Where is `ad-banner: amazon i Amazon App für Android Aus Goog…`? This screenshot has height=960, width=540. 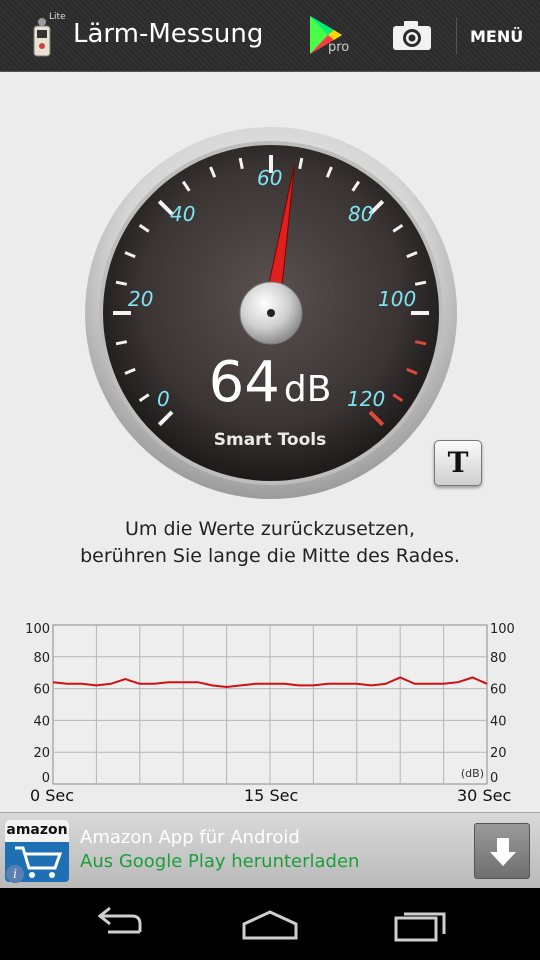
ad-banner: amazon i Amazon App für Android Aus Goog… is located at coordinates (270, 850).